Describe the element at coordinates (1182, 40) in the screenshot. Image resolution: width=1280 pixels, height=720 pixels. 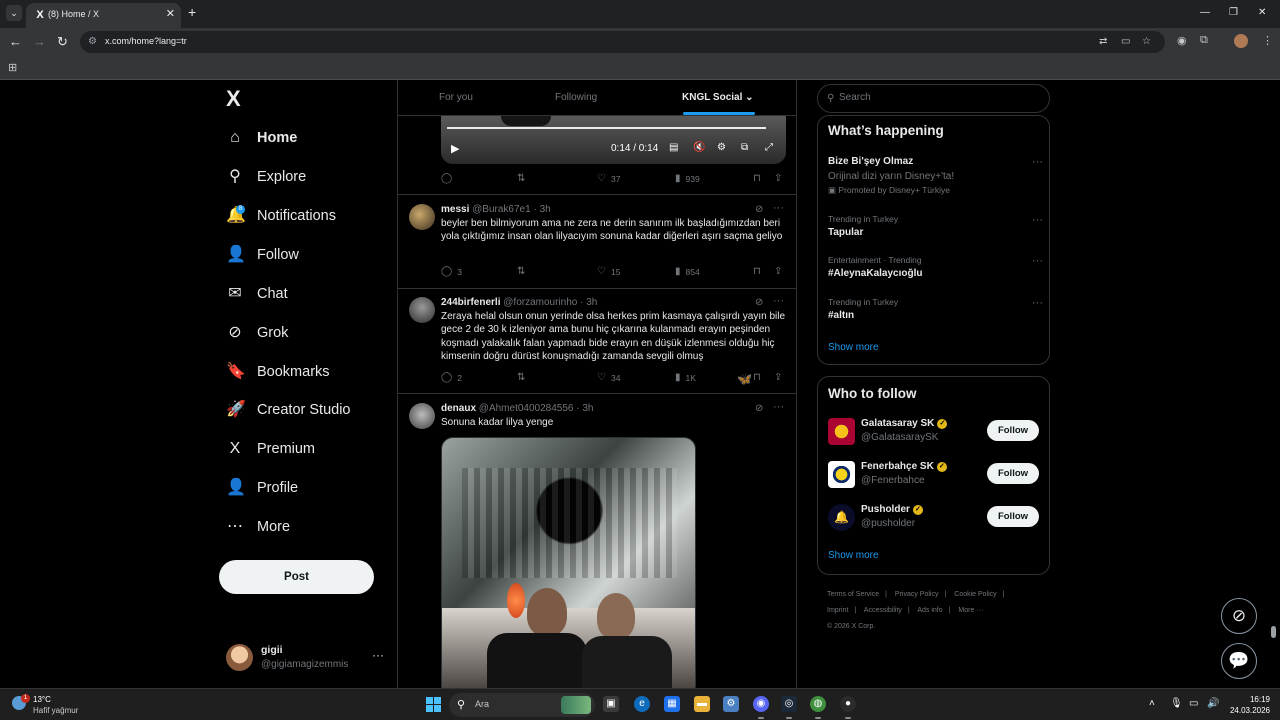
I see `extension-icon: ◉` at that location.